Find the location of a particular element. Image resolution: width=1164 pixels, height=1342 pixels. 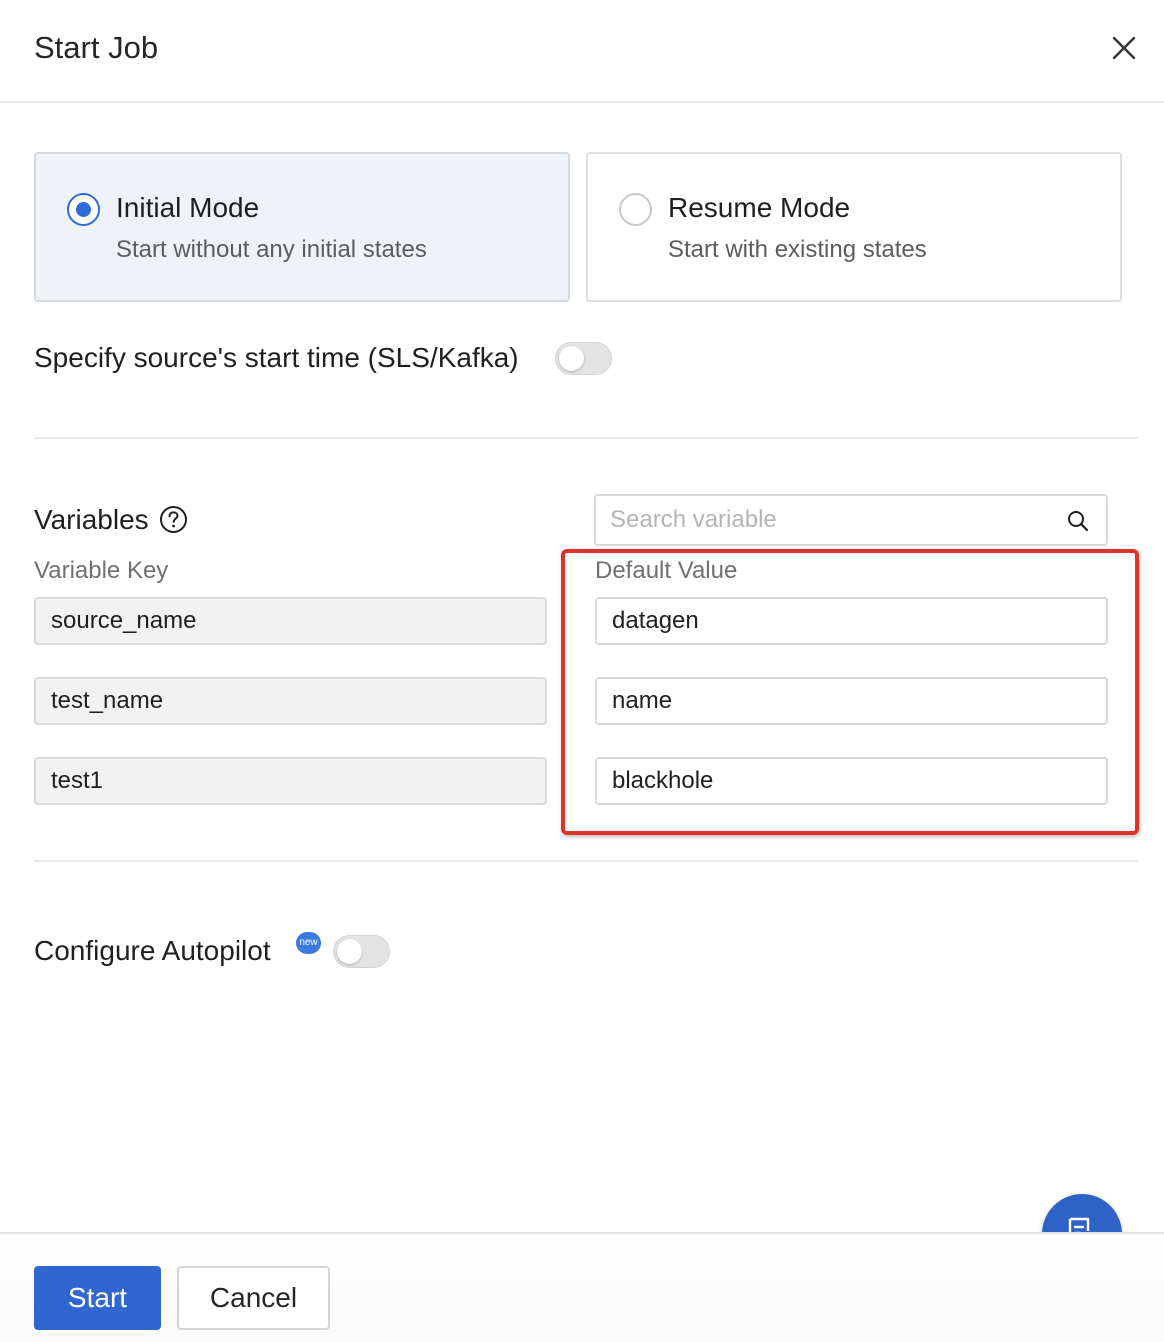

search-icon is located at coordinates (1078, 521).